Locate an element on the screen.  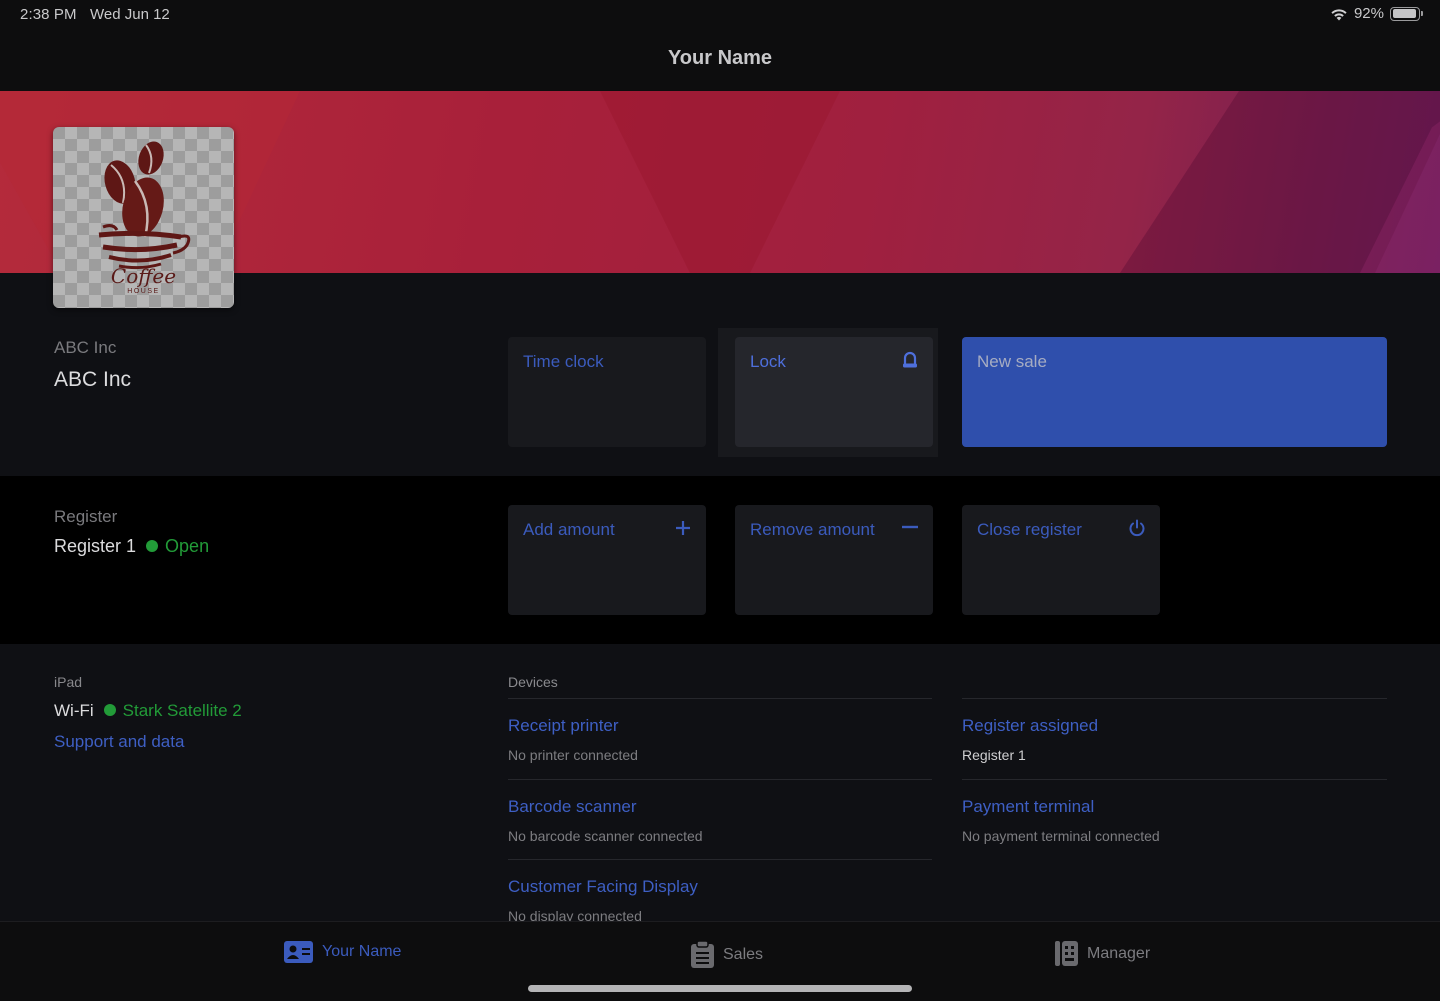
status-time: 2:38 PM is located at coordinates (48, 14).